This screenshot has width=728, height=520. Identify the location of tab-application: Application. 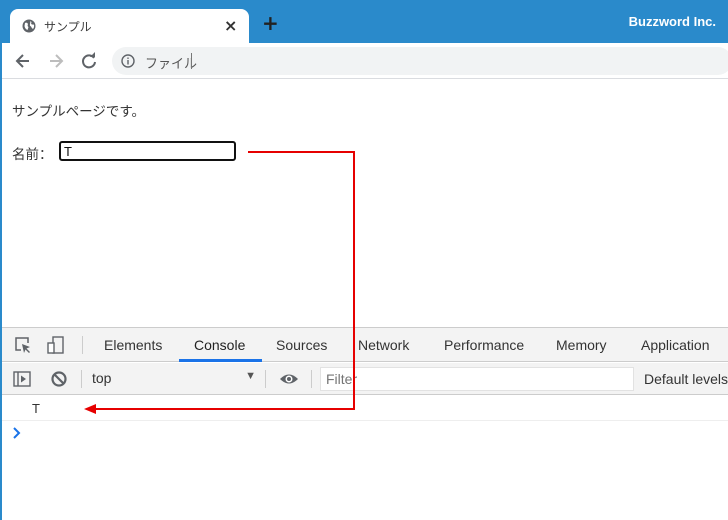
(675, 345).